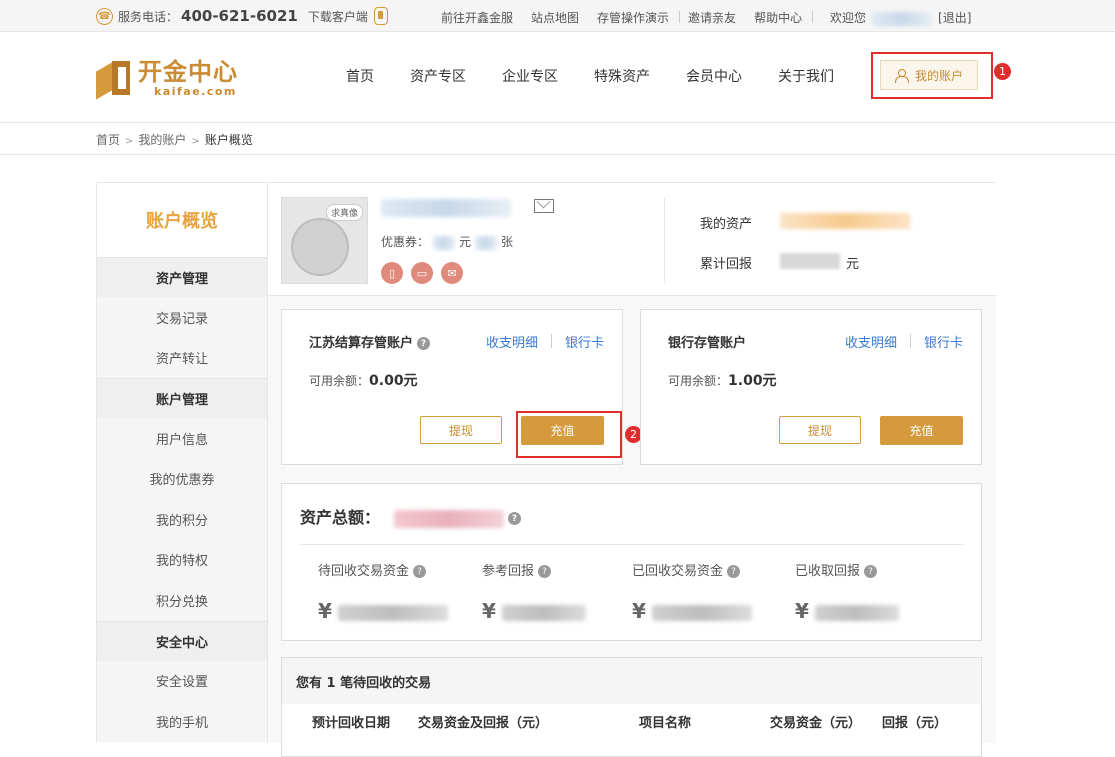 This screenshot has width=1115, height=757. I want to click on profile-name, so click(446, 210).